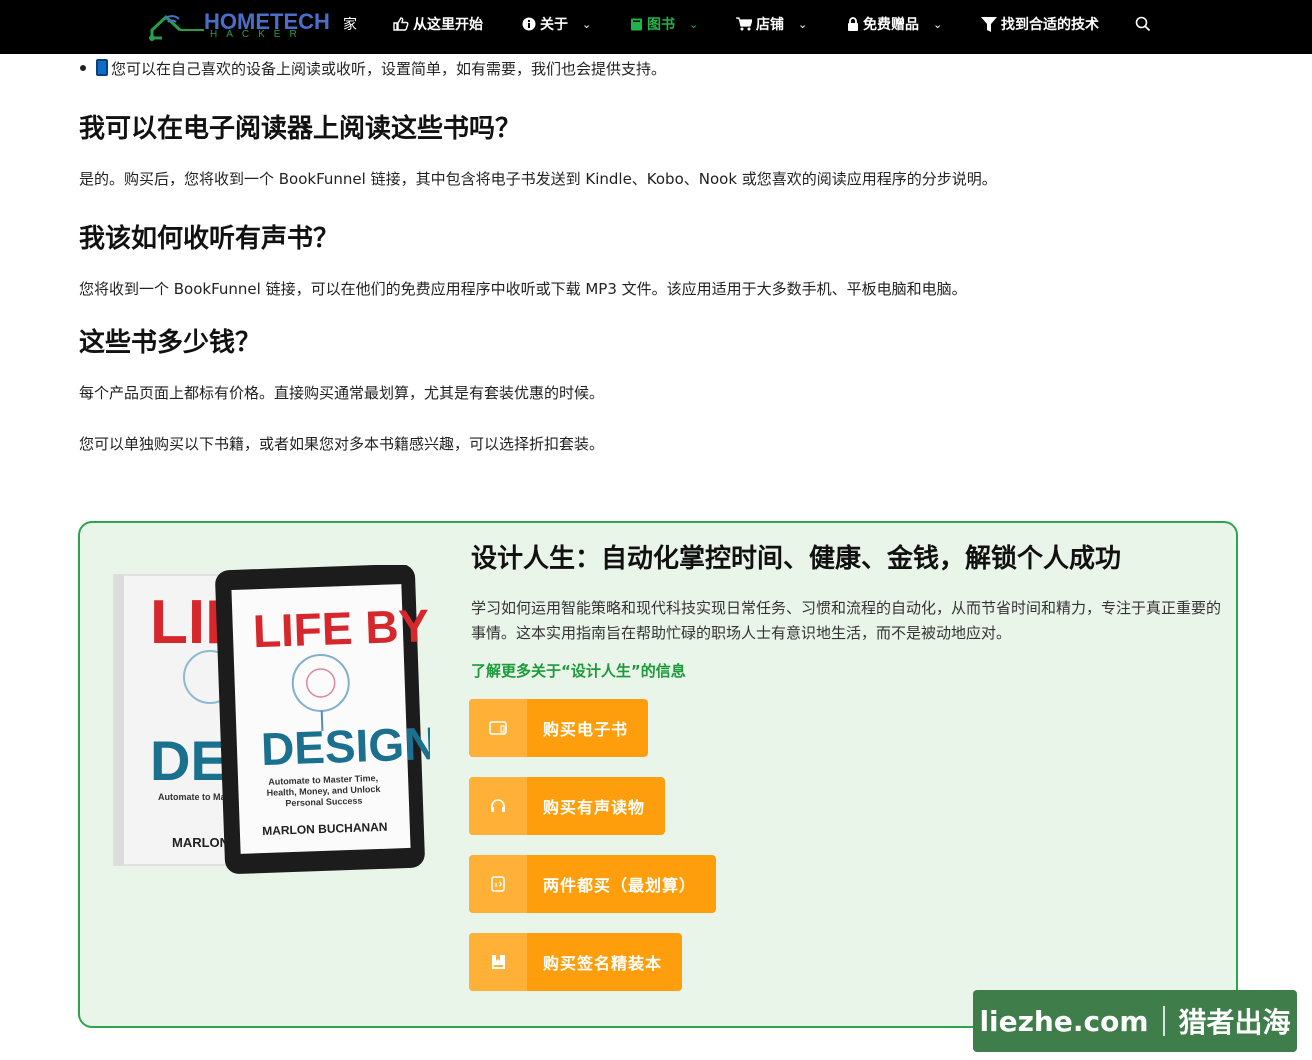 This screenshot has width=1312, height=1060. I want to click on signed-book-icon, so click(498, 962).